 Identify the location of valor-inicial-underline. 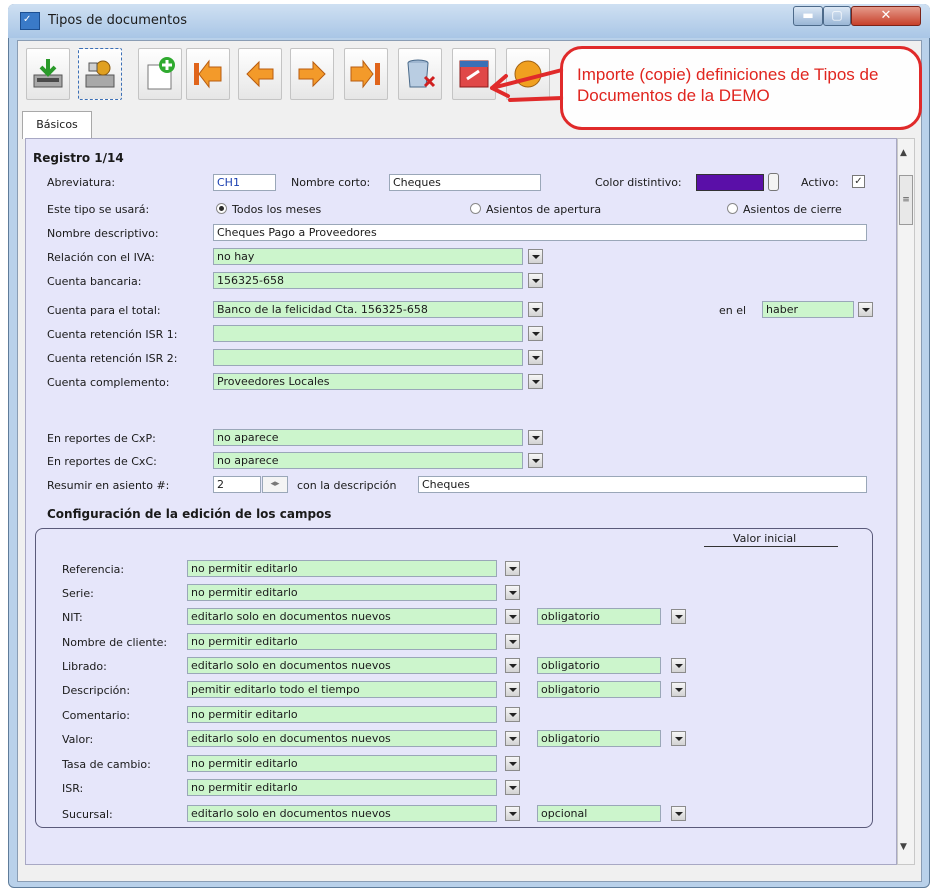
(771, 546).